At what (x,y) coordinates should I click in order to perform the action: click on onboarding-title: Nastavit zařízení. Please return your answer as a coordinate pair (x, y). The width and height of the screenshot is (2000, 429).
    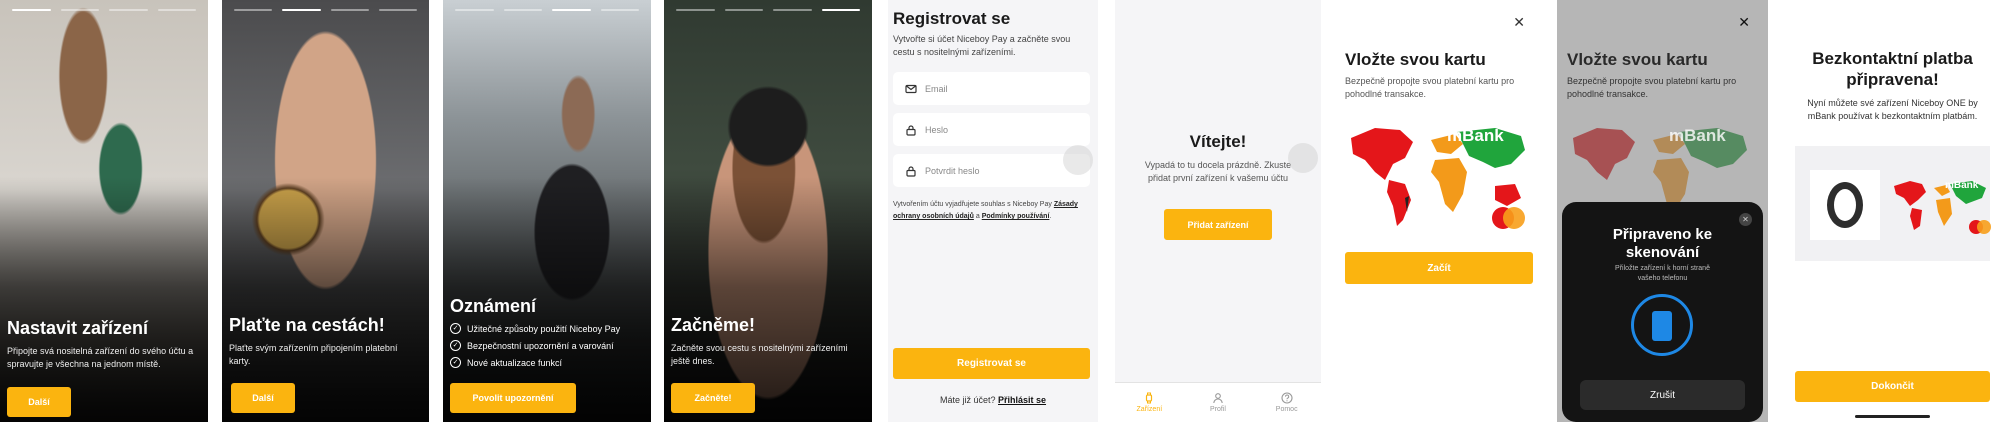
    Looking at the image, I should click on (78, 328).